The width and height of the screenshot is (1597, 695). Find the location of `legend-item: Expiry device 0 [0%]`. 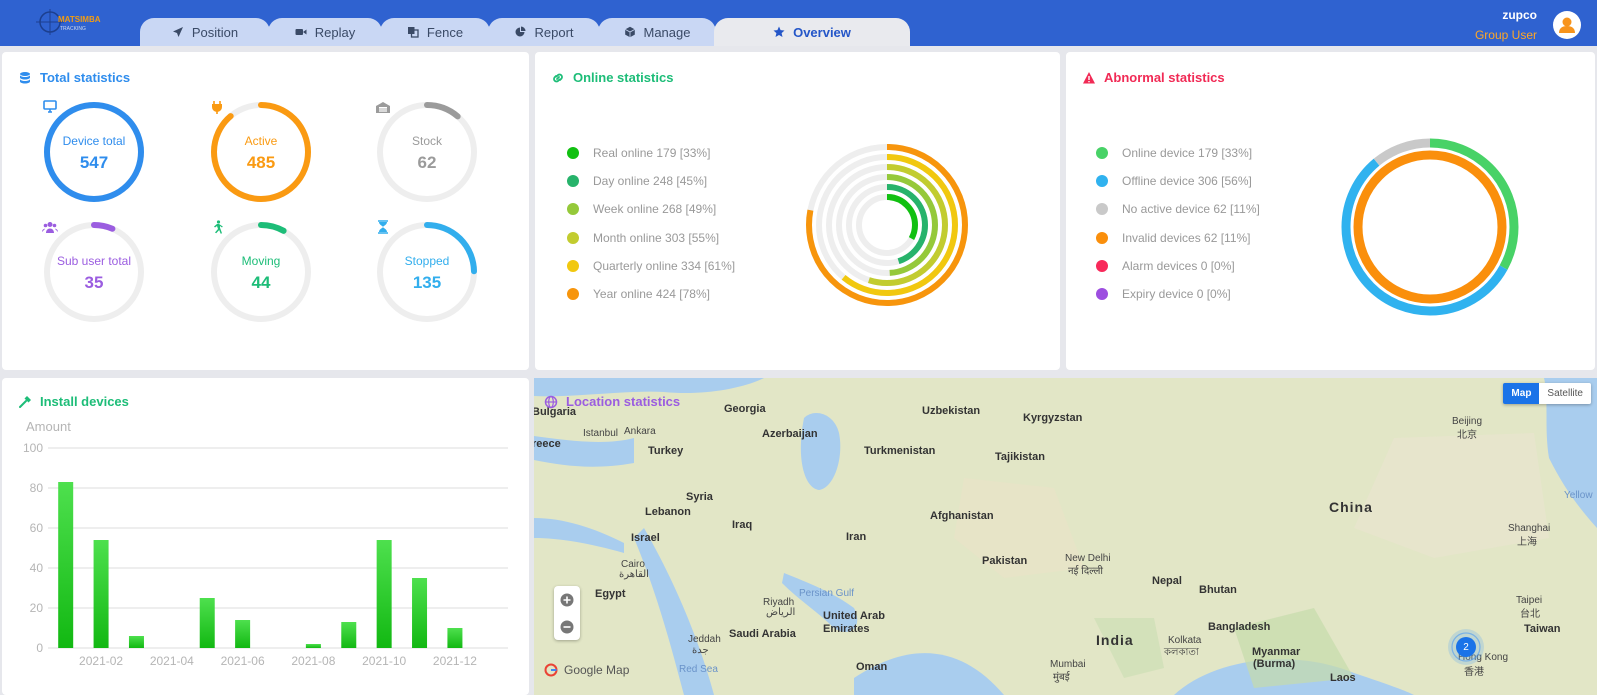

legend-item: Expiry device 0 [0%] is located at coordinates (1178, 294).